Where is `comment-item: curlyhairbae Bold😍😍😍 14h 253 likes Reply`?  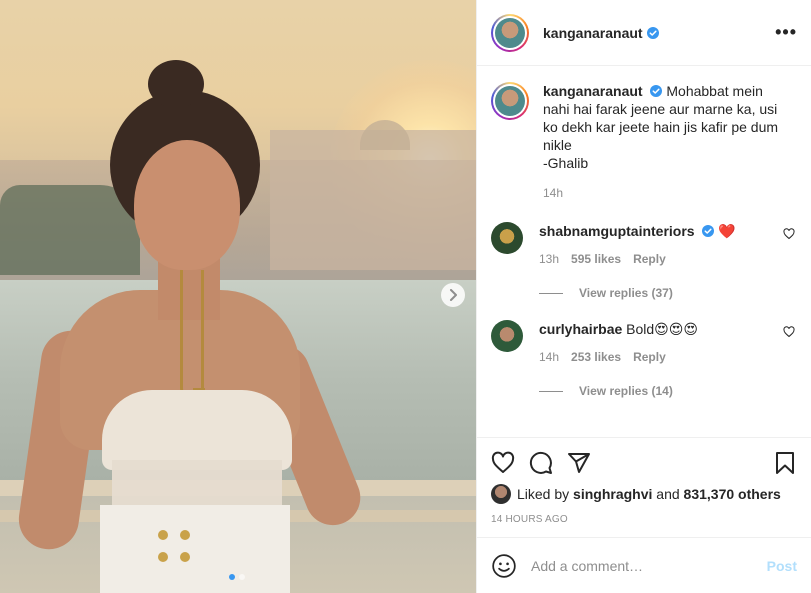 comment-item: curlyhairbae Bold😍😍😍 14h 253 likes Reply is located at coordinates (644, 343).